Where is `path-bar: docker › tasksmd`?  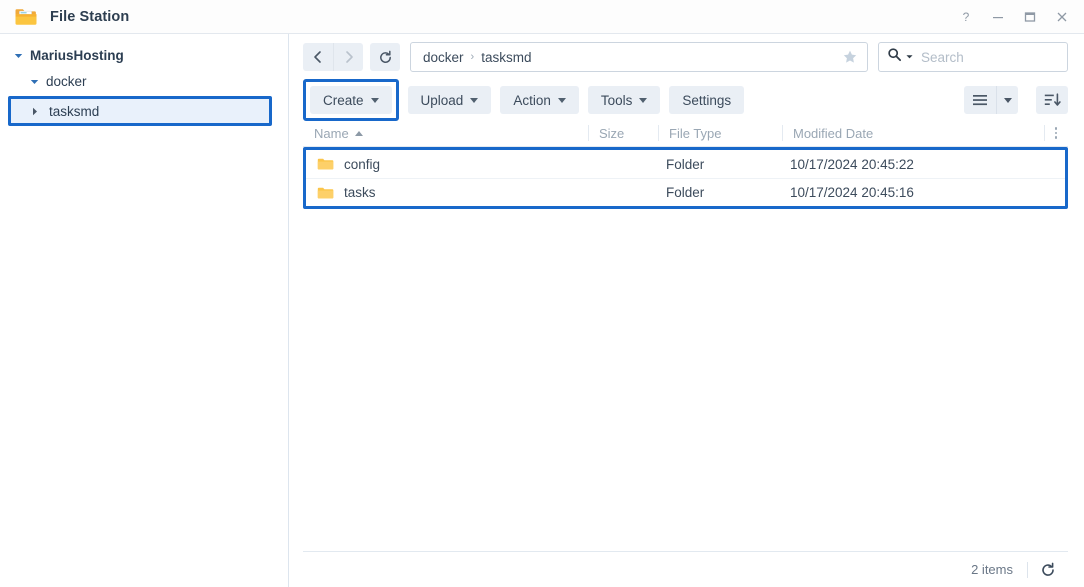
path-bar: docker › tasksmd is located at coordinates (639, 57).